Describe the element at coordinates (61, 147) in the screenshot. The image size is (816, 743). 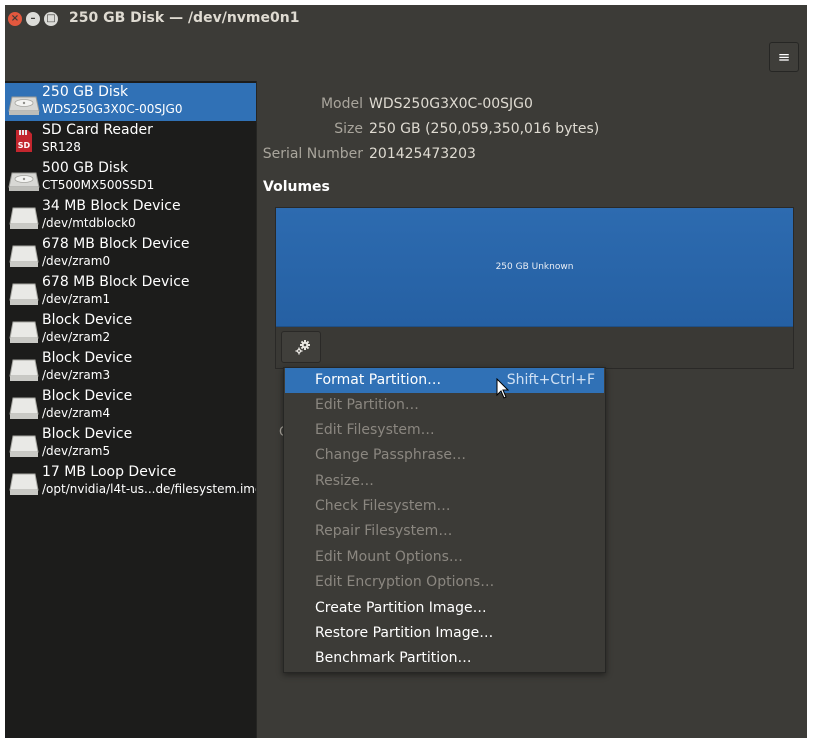
I see `device-subtitle: SR128` at that location.